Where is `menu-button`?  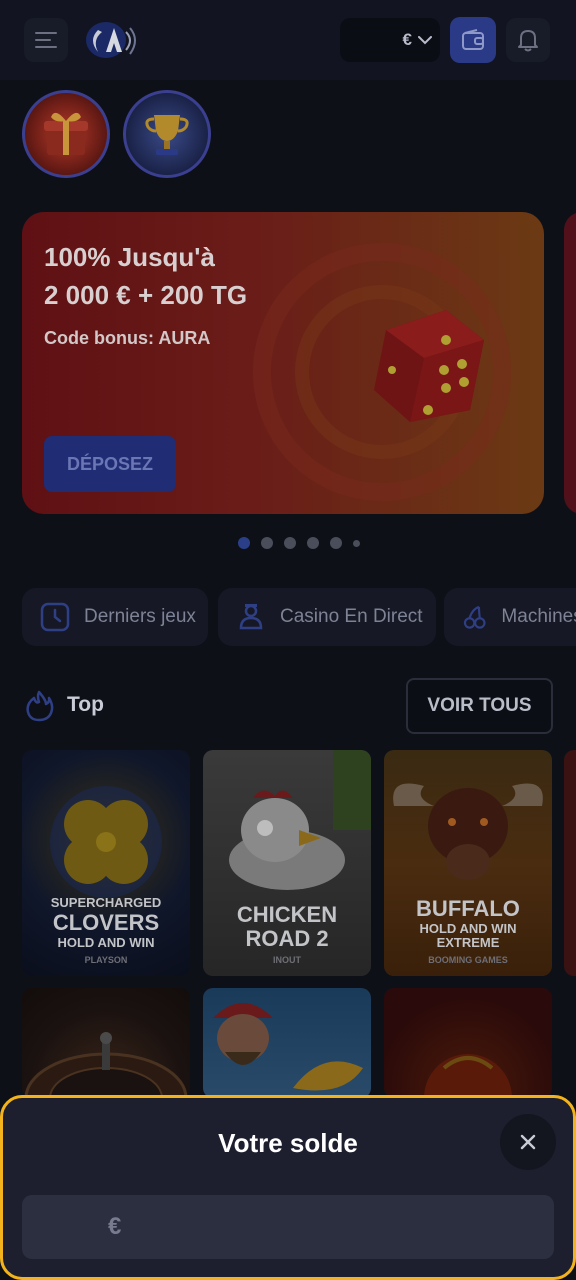 menu-button is located at coordinates (46, 40).